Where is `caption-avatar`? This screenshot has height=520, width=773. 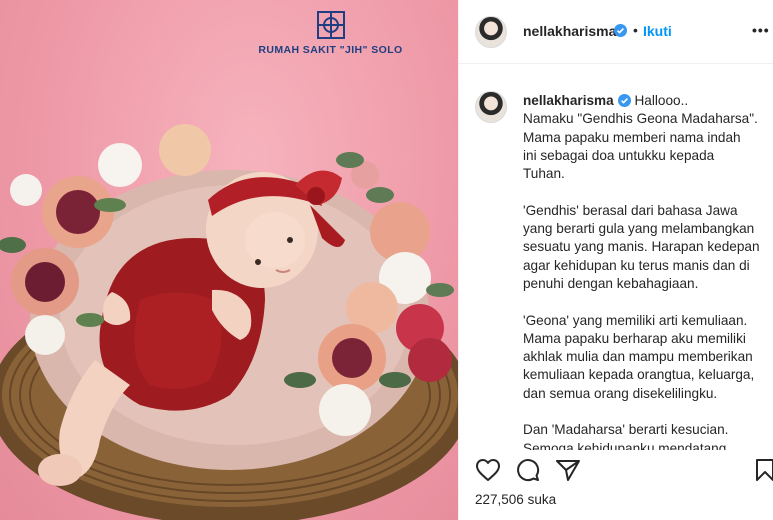
caption-avatar is located at coordinates (491, 107).